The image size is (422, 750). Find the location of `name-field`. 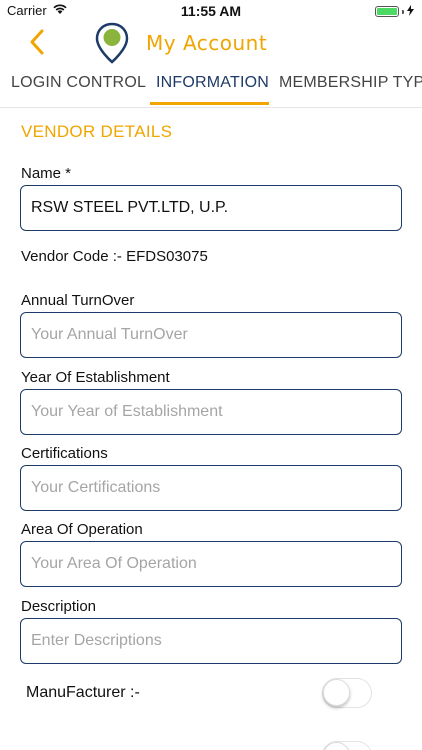

name-field is located at coordinates (211, 208).